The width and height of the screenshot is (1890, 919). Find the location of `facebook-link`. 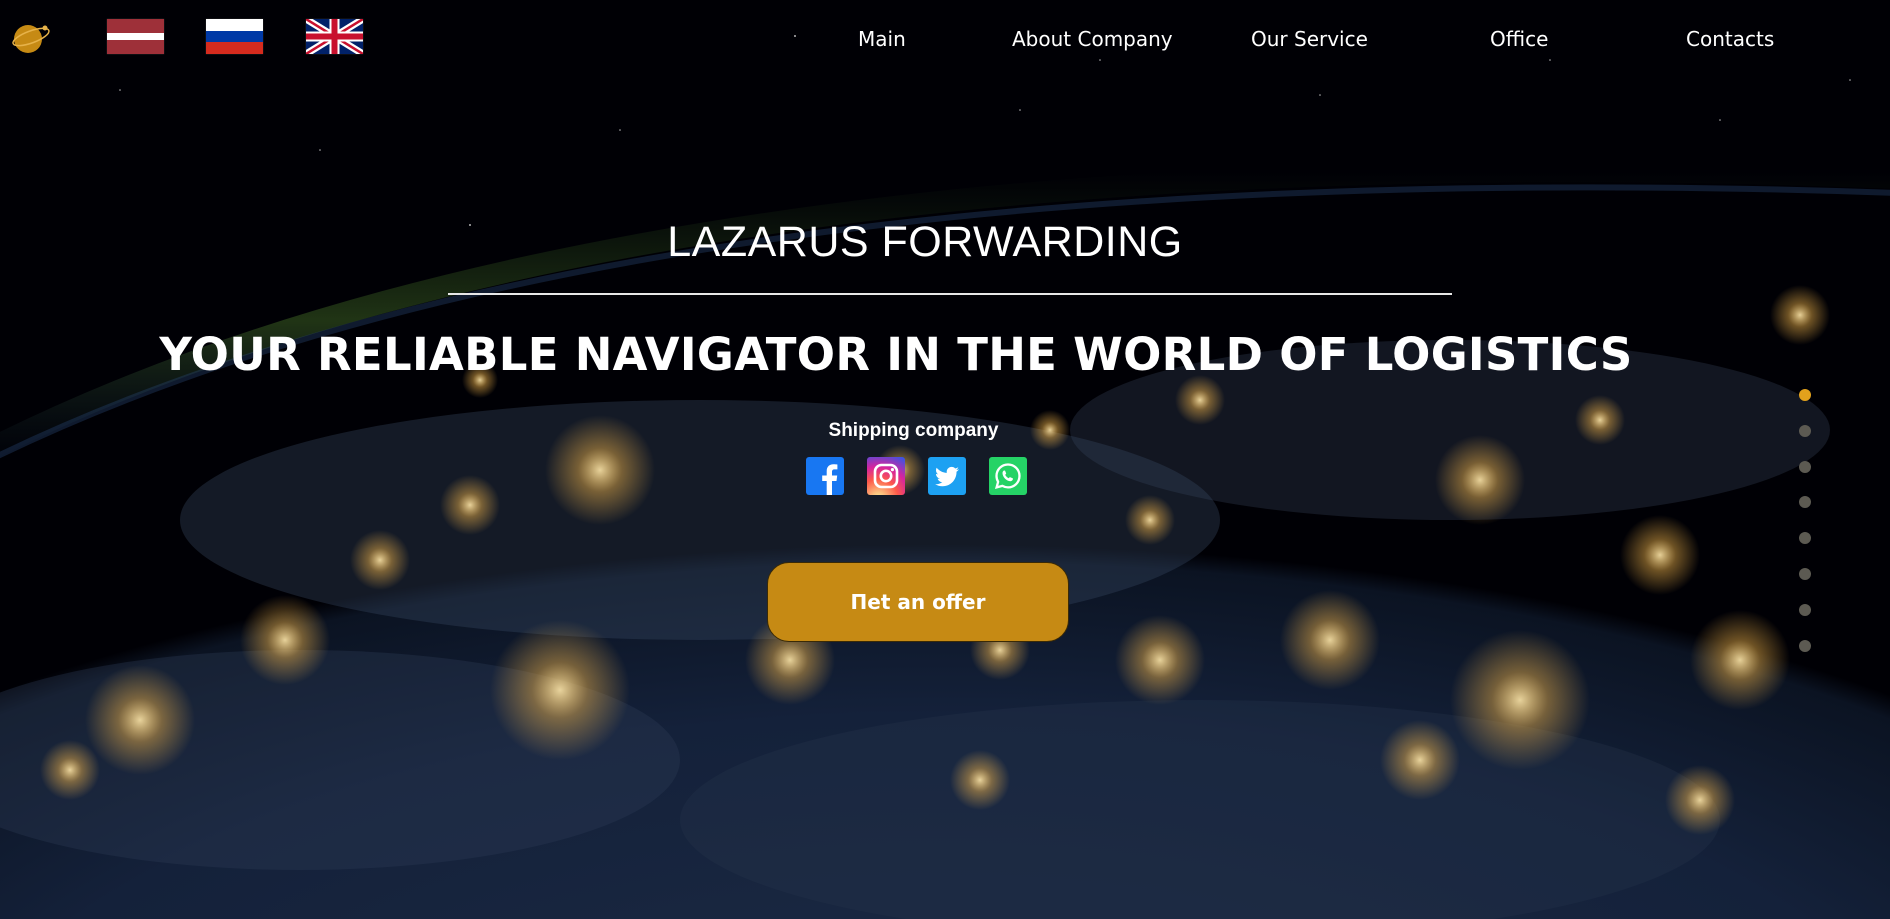

facebook-link is located at coordinates (825, 476).